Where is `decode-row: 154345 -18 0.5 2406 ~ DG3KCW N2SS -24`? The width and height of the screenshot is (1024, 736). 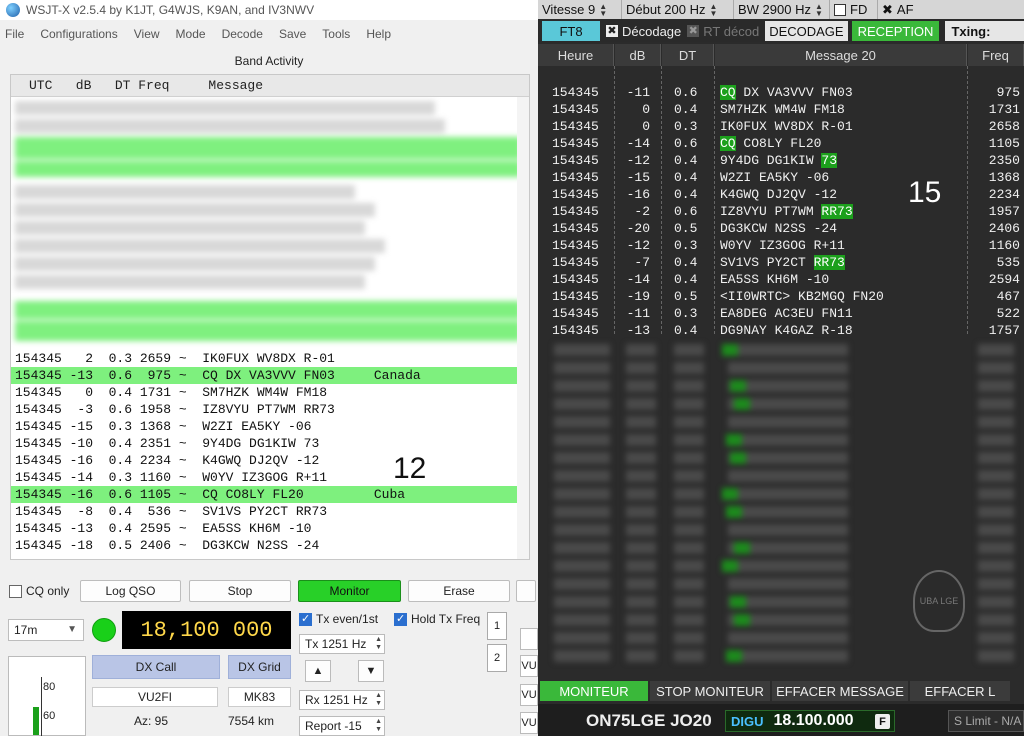
decode-row: 154345 -18 0.5 2406 ~ DG3KCW N2SS -24 is located at coordinates (264, 545).